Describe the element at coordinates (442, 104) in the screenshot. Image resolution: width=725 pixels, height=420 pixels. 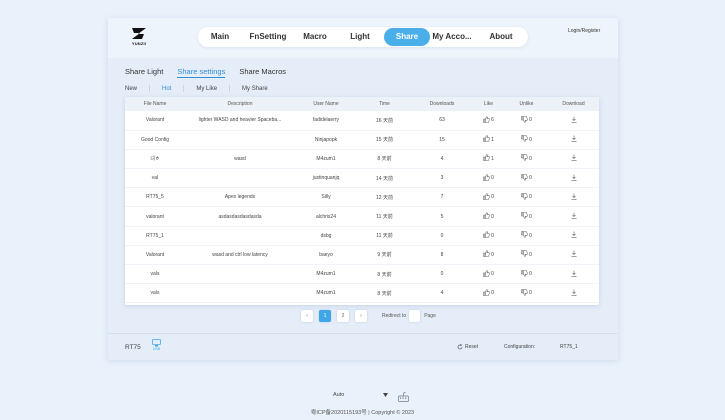
I see `header-downloads: Downloads` at that location.